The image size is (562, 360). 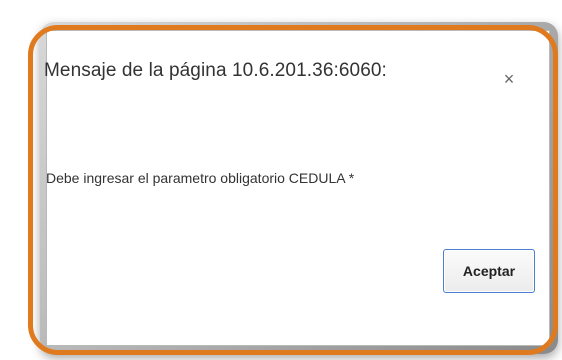 What do you see at coordinates (509, 79) in the screenshot?
I see `close-icon: ×` at bounding box center [509, 79].